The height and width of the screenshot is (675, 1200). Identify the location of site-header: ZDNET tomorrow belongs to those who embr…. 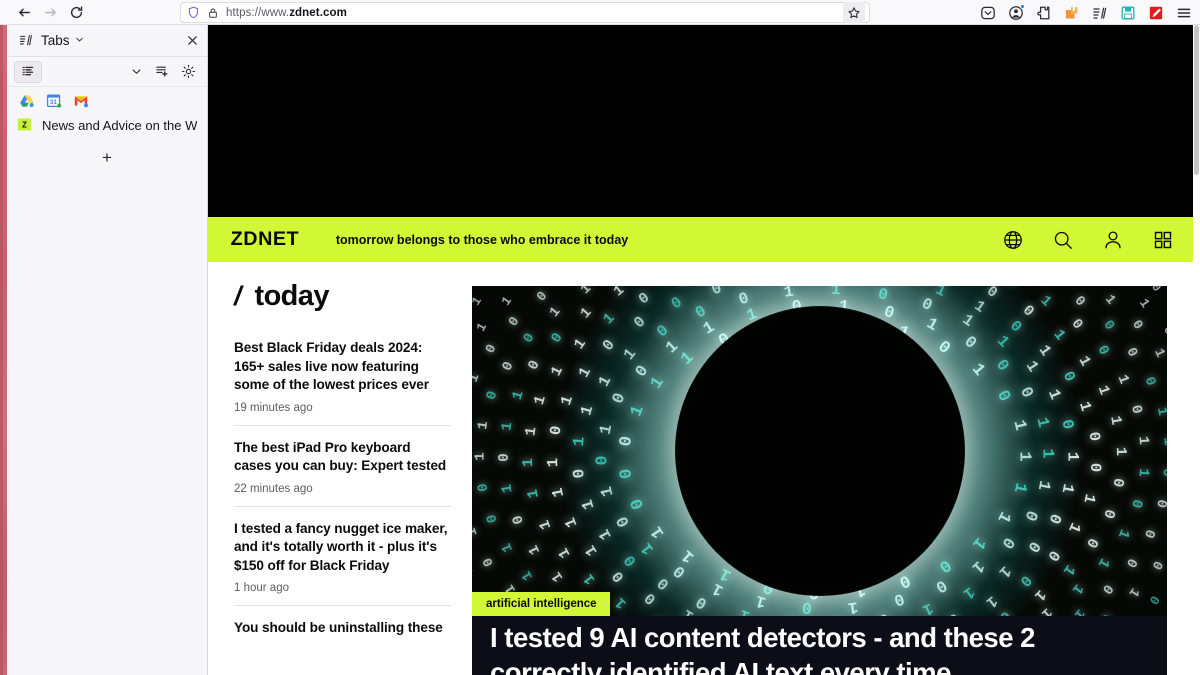
(700, 239).